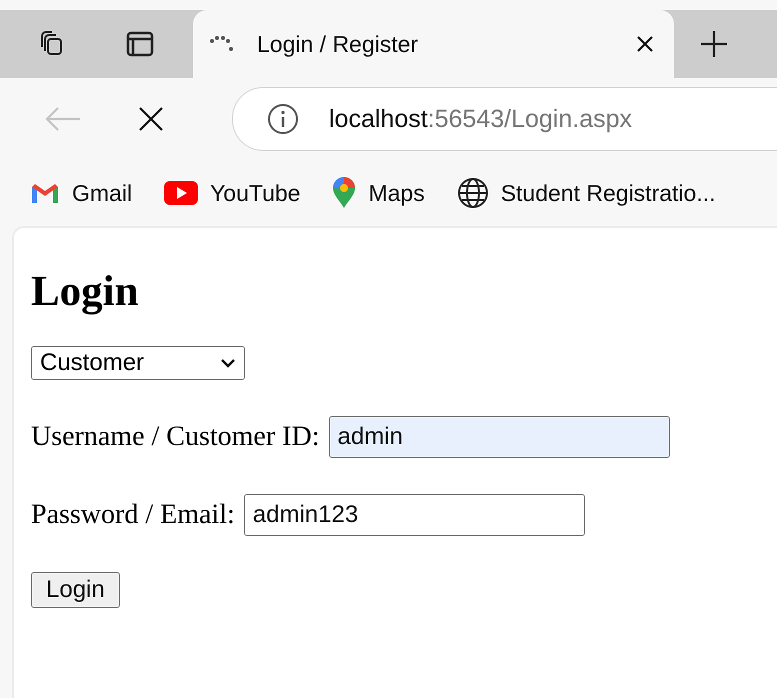 The height and width of the screenshot is (698, 777). Describe the element at coordinates (138, 363) in the screenshot. I see `role-dropdown: Customer` at that location.